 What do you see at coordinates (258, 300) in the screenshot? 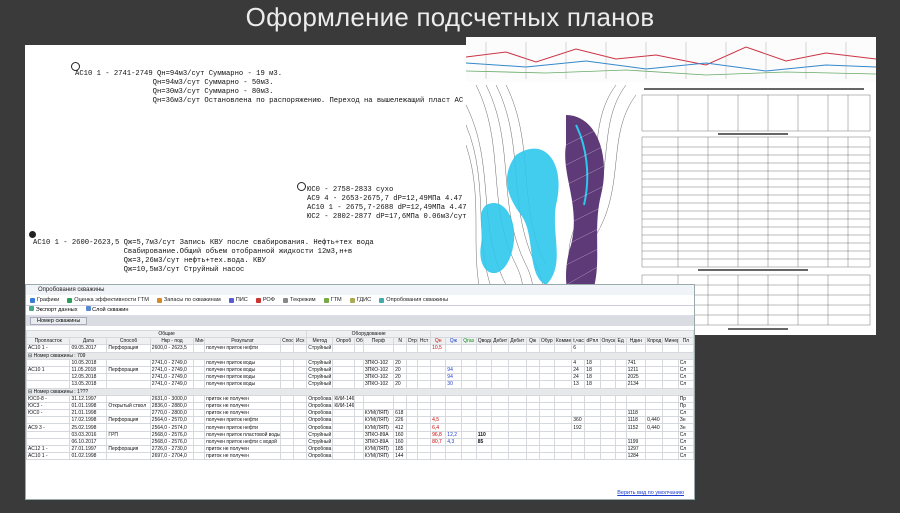
I see `rof-icon` at bounding box center [258, 300].